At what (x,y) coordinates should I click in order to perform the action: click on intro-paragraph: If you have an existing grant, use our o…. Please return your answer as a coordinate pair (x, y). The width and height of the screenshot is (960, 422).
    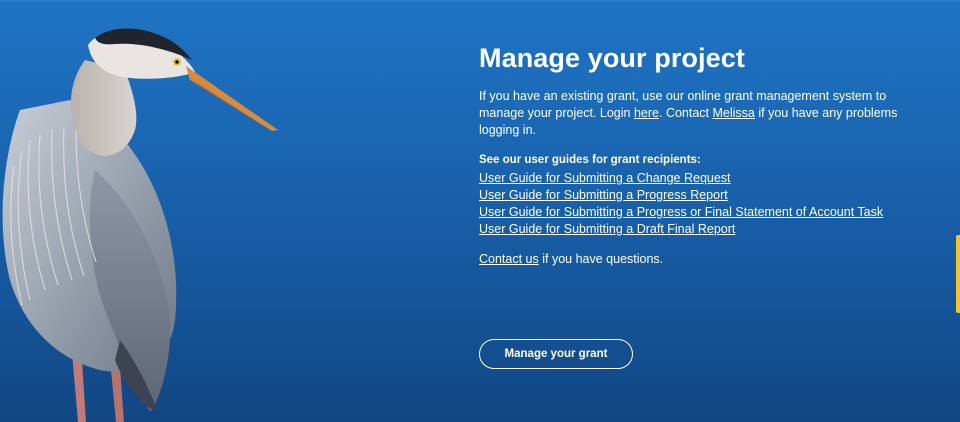
    Looking at the image, I should click on (694, 113).